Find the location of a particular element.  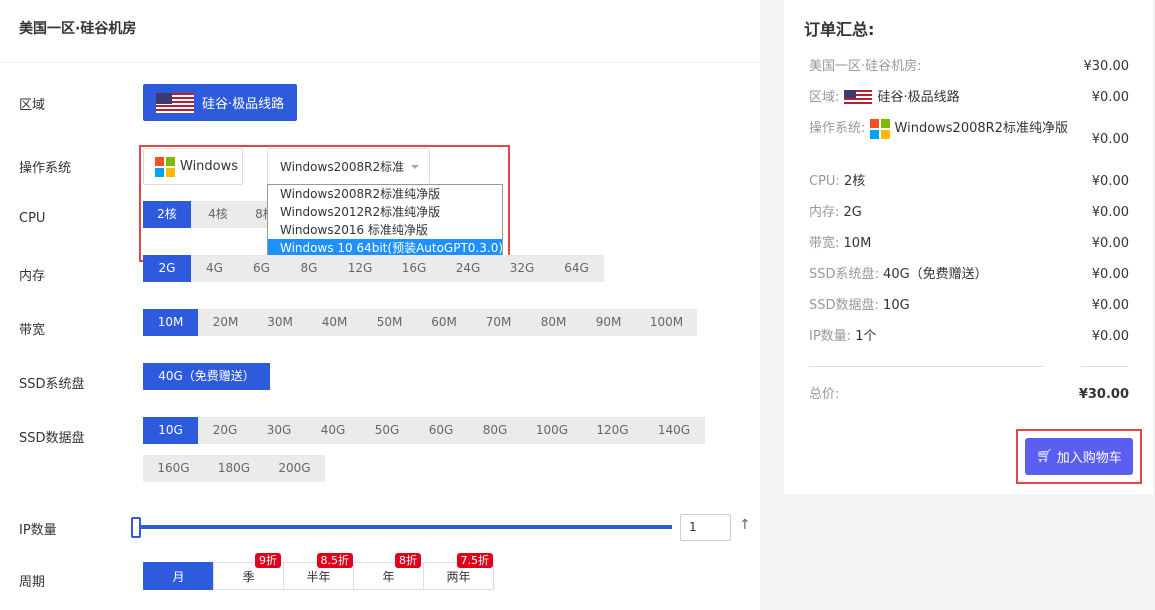

summary-row: 内存: 2G ¥0.00 is located at coordinates (969, 213).